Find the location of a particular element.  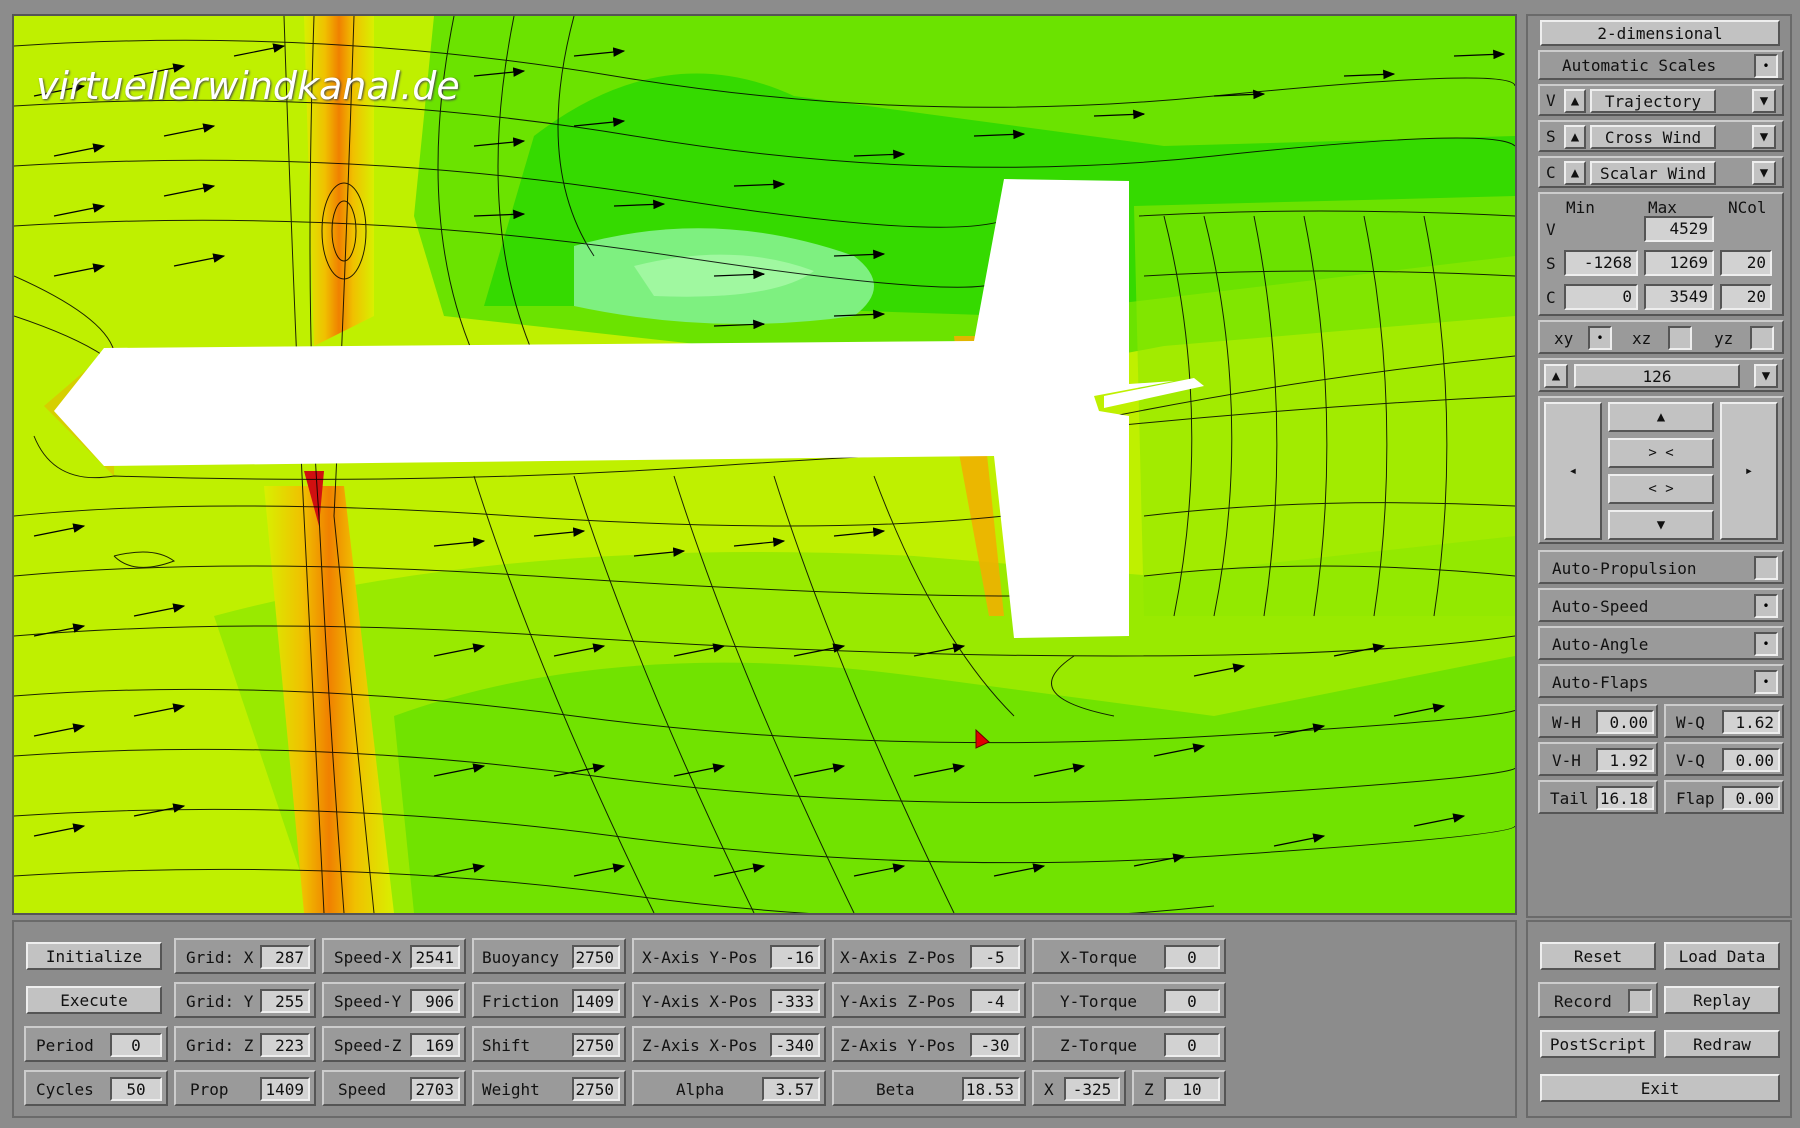

yaxis-zpos-param: Y-Axis Z-Pos -4 is located at coordinates (929, 1000).